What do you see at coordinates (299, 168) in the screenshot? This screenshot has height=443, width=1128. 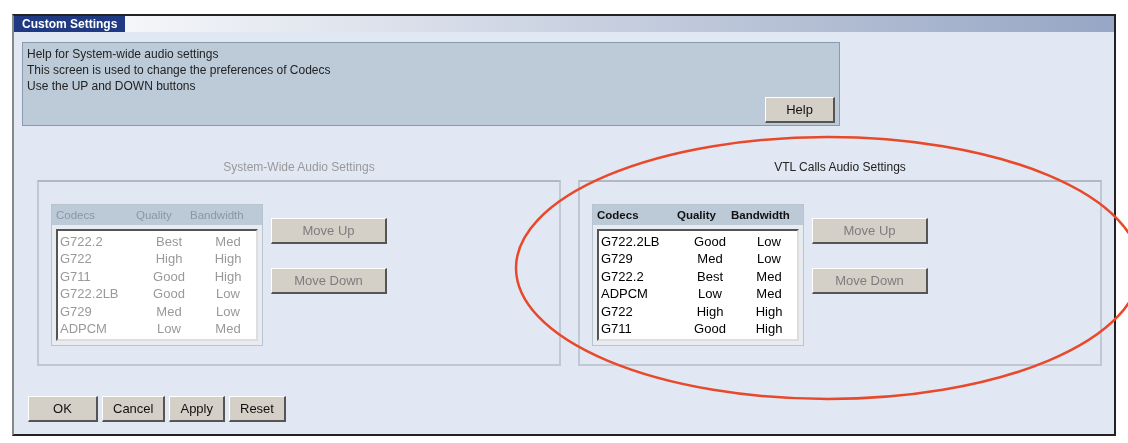 I see `panel-title: System-Wide Audio Settings` at bounding box center [299, 168].